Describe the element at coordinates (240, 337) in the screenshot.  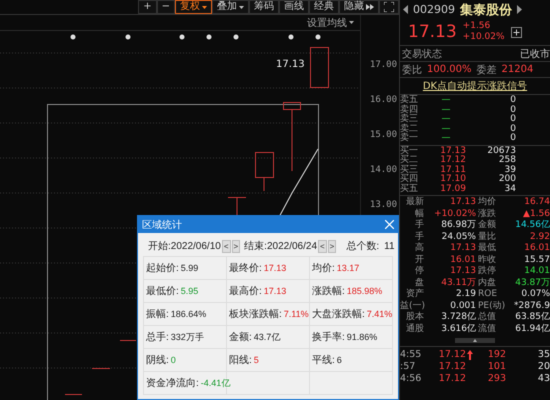
I see `cell-label: 金额:` at that location.